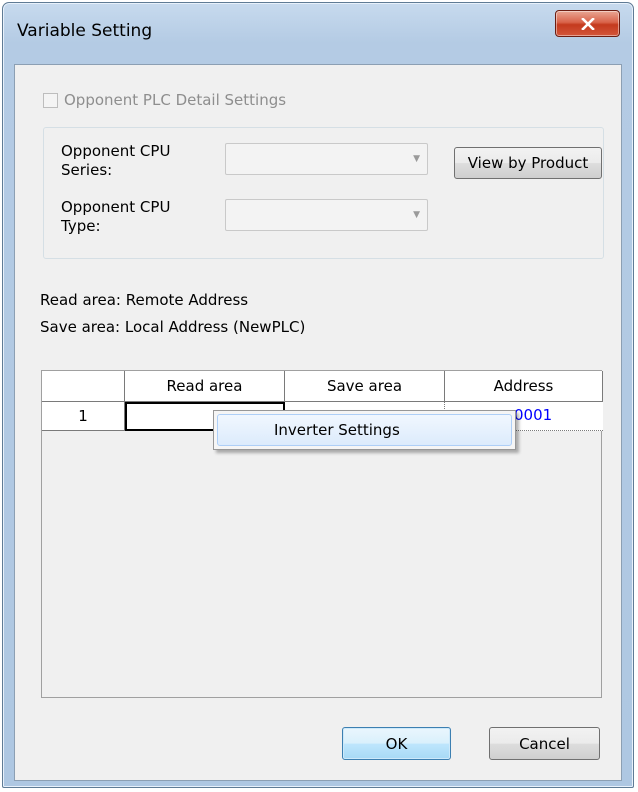  What do you see at coordinates (83, 386) in the screenshot?
I see `column-header-index` at bounding box center [83, 386].